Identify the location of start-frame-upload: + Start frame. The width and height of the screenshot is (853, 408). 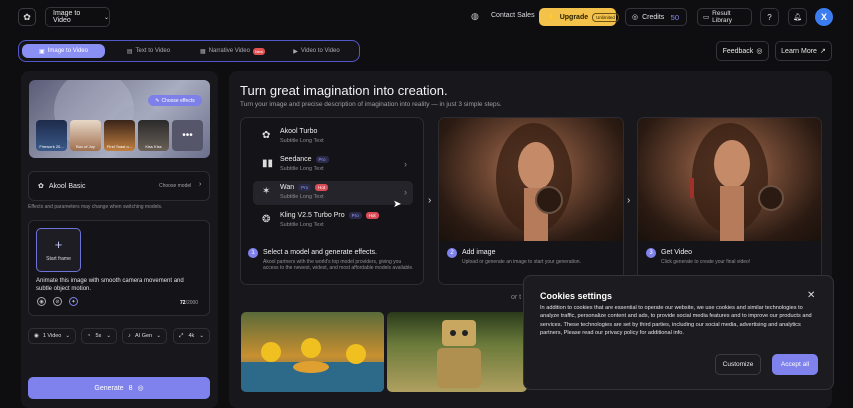
(58, 250).